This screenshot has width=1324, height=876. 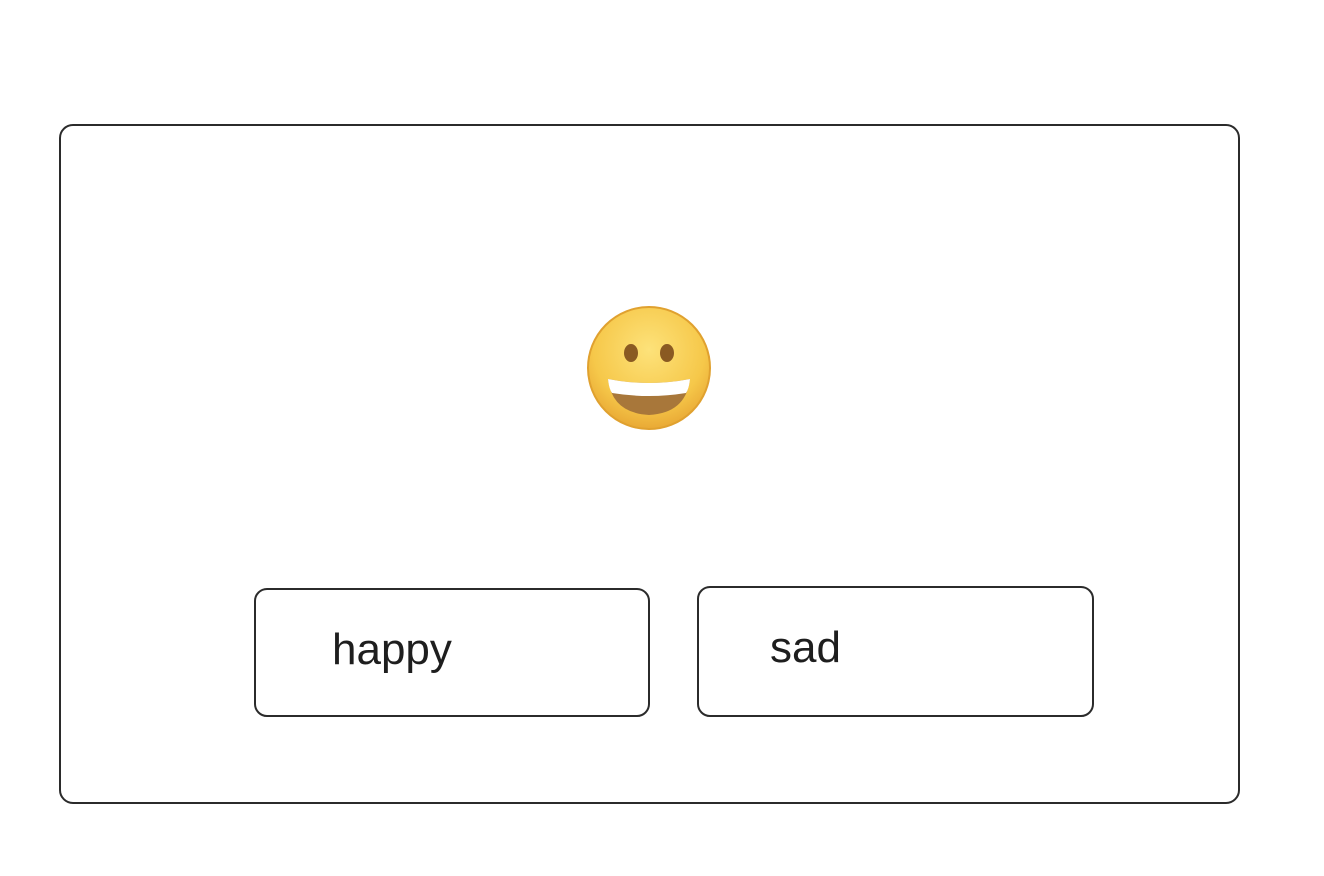 I want to click on grinning-face-icon, so click(x=649, y=368).